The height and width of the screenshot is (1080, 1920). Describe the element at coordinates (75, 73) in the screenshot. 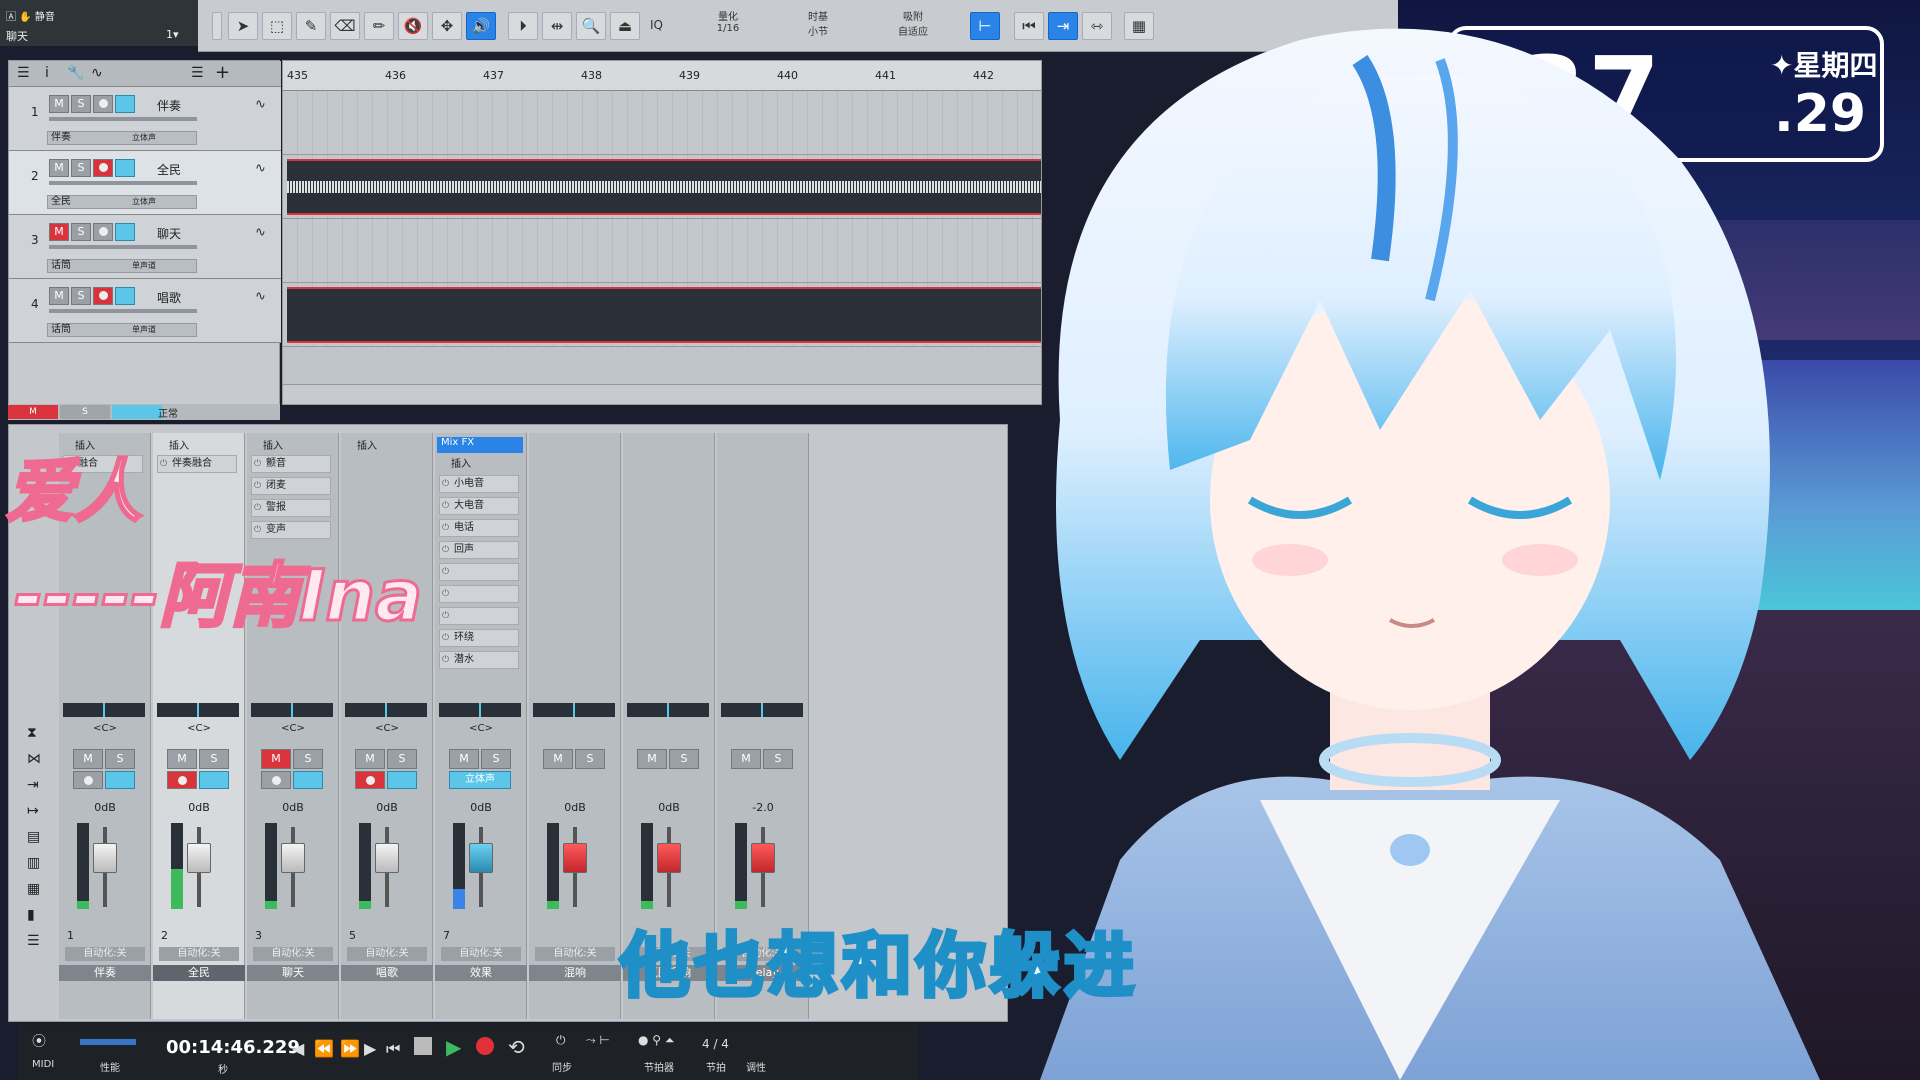

I see `wrench-icon: 🔧` at that location.